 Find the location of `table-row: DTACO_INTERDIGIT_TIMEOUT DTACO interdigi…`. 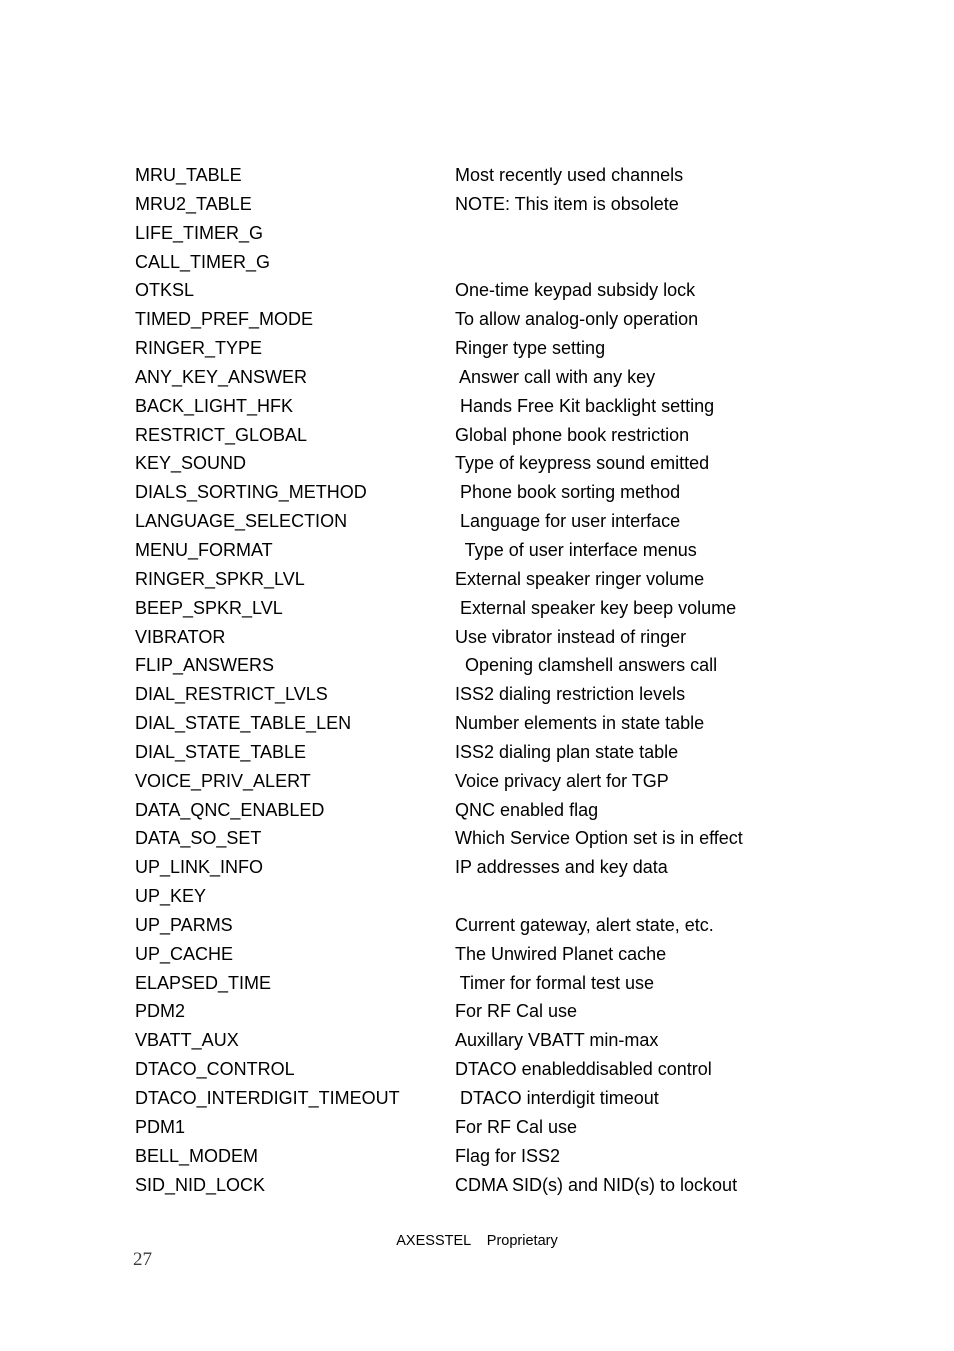

table-row: DTACO_INTERDIGIT_TIMEOUT DTACO interdigi… is located at coordinates (515, 1098).